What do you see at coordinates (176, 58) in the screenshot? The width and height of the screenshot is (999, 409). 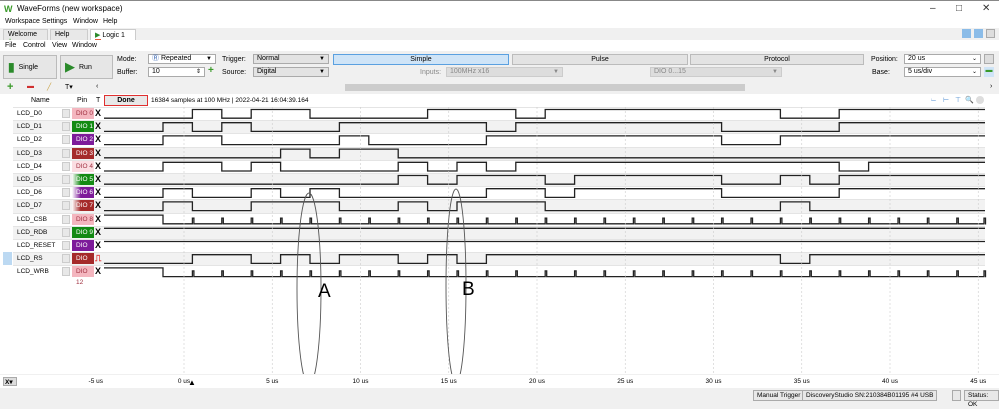 I see `mode-value: Repeated` at bounding box center [176, 58].